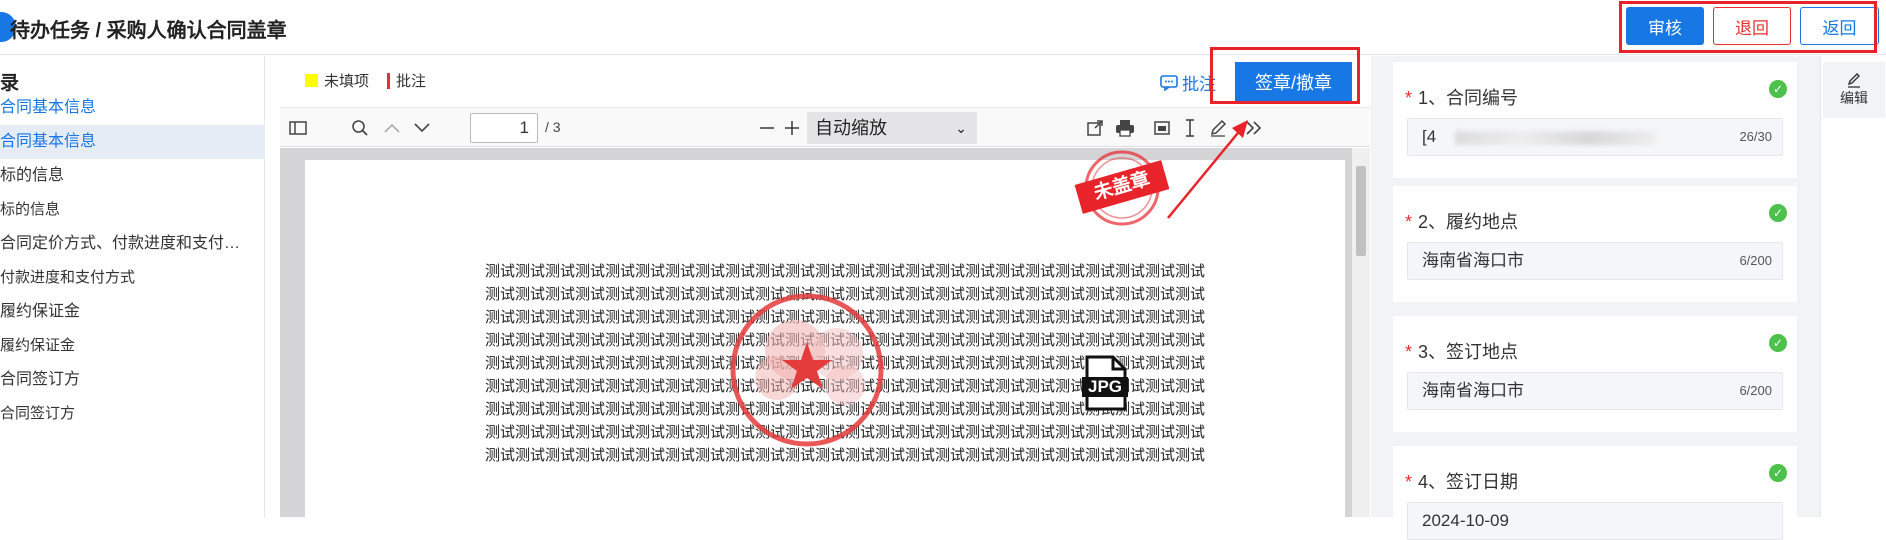  I want to click on edit-label: 编辑, so click(1854, 98).